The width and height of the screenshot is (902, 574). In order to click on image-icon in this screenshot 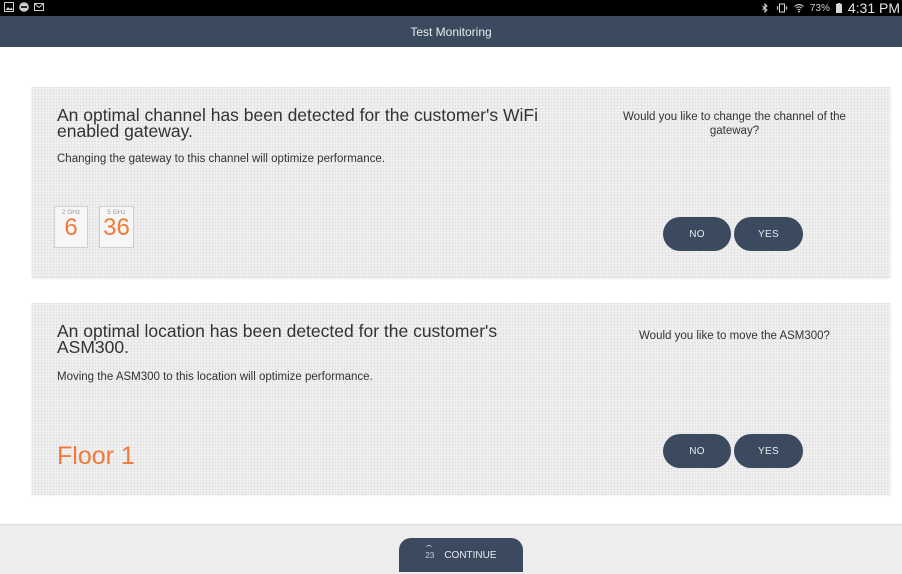, I will do `click(9, 7)`.